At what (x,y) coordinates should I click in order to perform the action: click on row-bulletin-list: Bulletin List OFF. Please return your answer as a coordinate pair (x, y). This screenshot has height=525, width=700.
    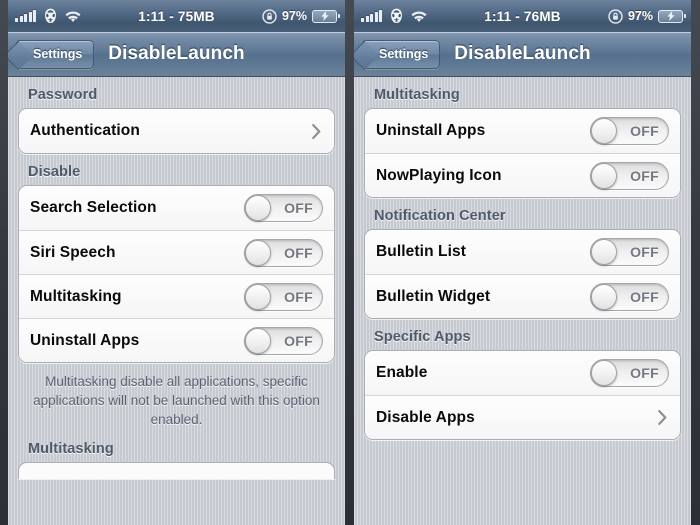
    Looking at the image, I should click on (522, 252).